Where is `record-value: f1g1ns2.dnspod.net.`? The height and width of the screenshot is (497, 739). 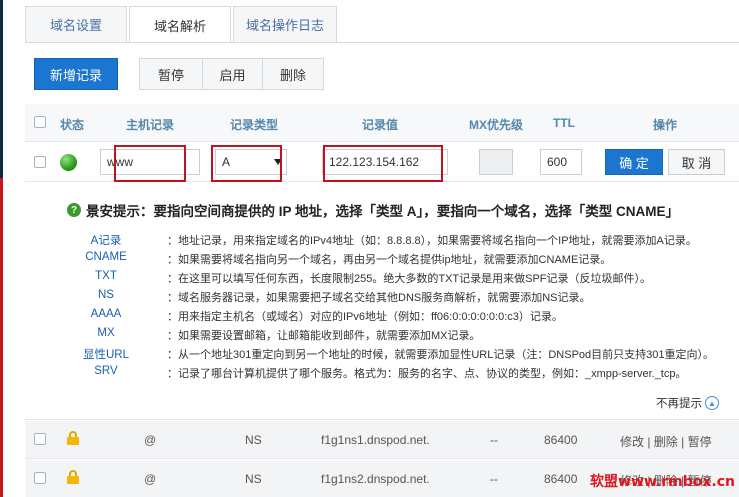 record-value: f1g1ns2.dnspod.net. is located at coordinates (375, 479).